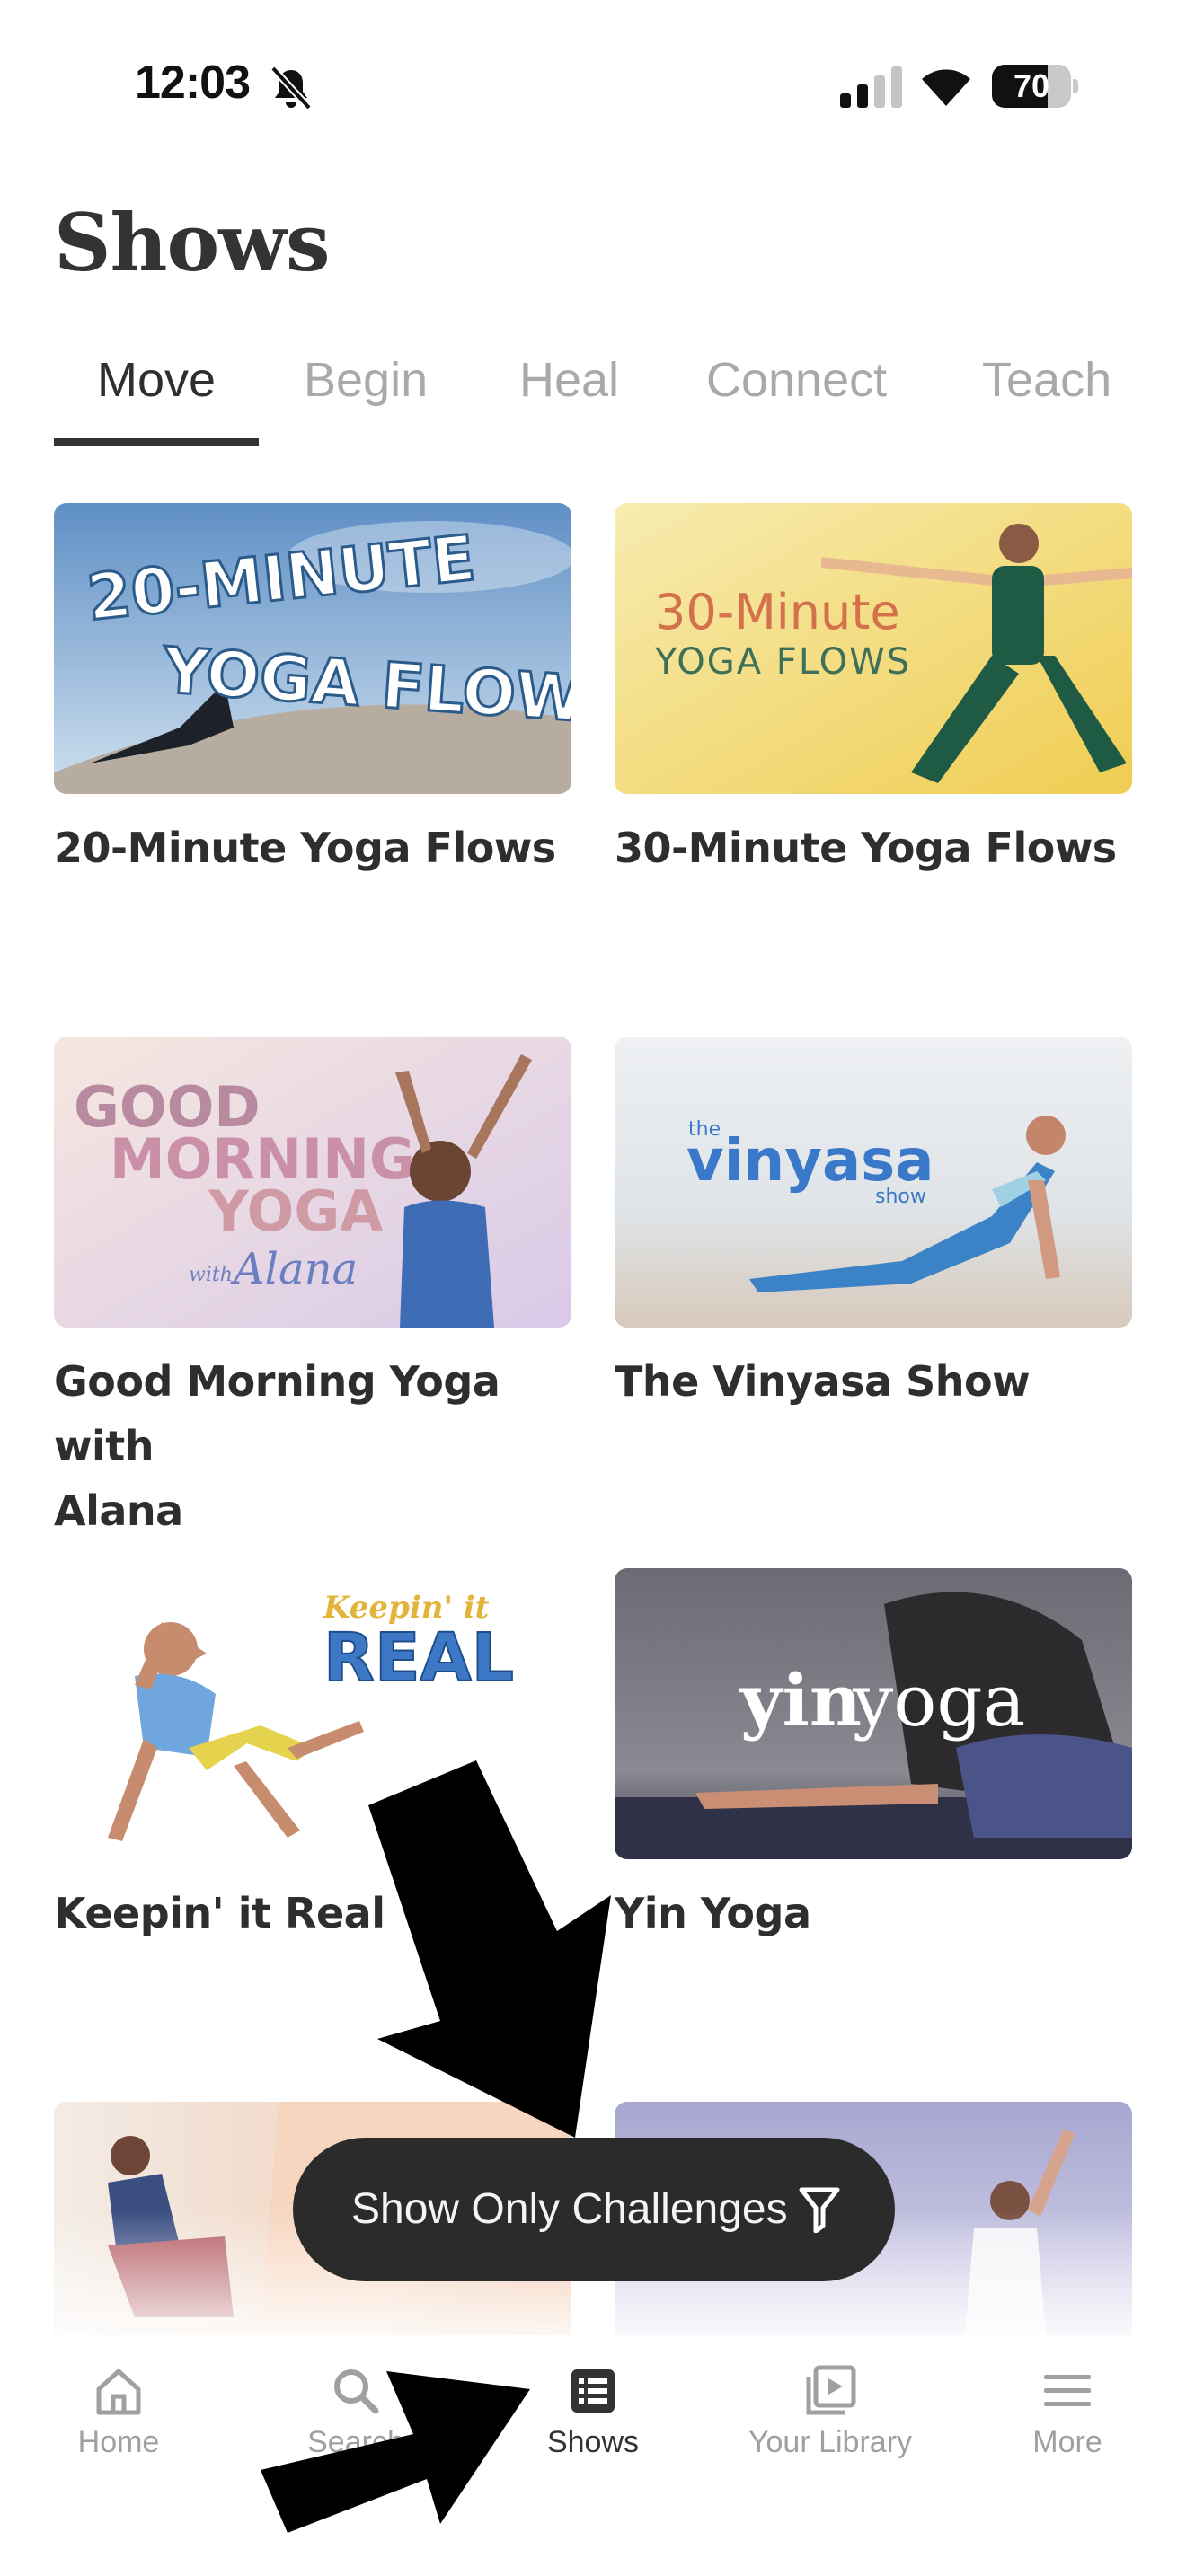  Describe the element at coordinates (294, 1269) in the screenshot. I see `svg-text: Alana` at that location.